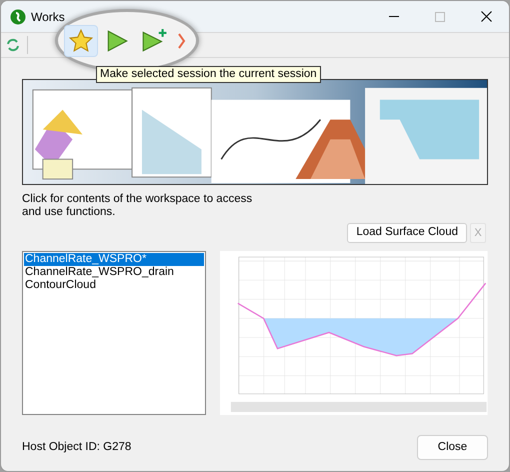 This screenshot has height=472, width=510. Describe the element at coordinates (182, 40) in the screenshot. I see `chevron-icon` at that location.